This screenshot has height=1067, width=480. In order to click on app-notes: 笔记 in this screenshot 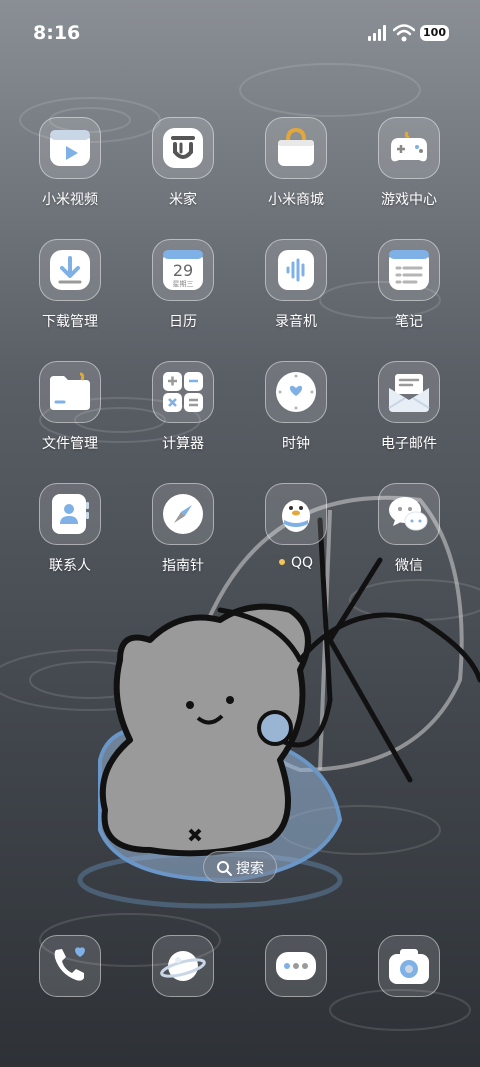, I will do `click(409, 294)`.